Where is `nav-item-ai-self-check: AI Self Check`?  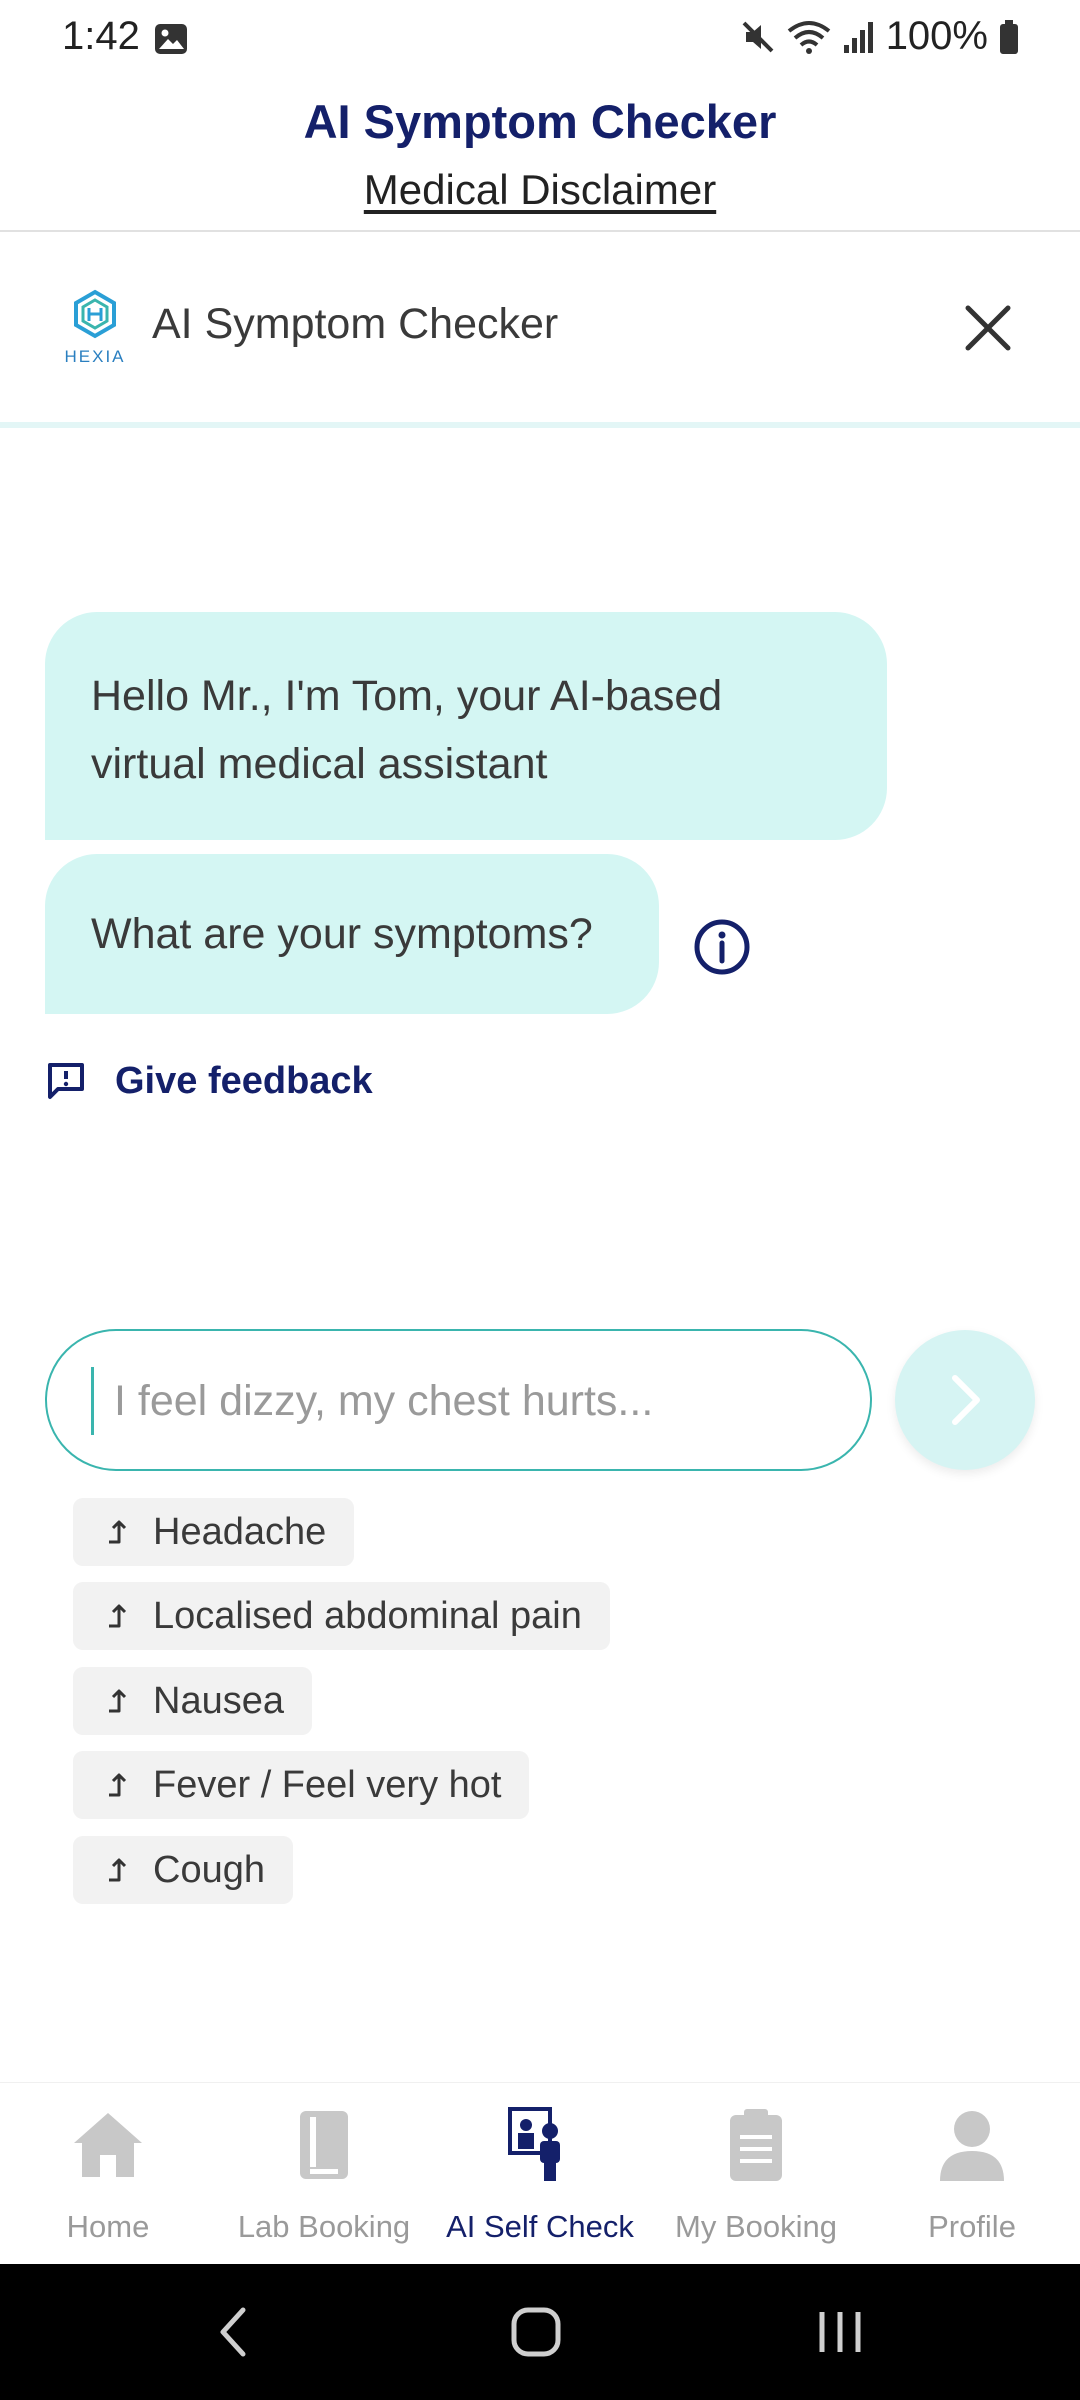
nav-item-ai-self-check: AI Self Check is located at coordinates (540, 2174).